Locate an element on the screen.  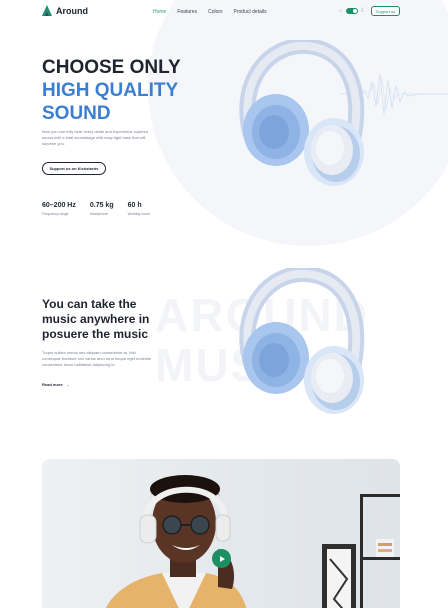
stat-hours: 60 h Working hours is located at coordinates (139, 209).